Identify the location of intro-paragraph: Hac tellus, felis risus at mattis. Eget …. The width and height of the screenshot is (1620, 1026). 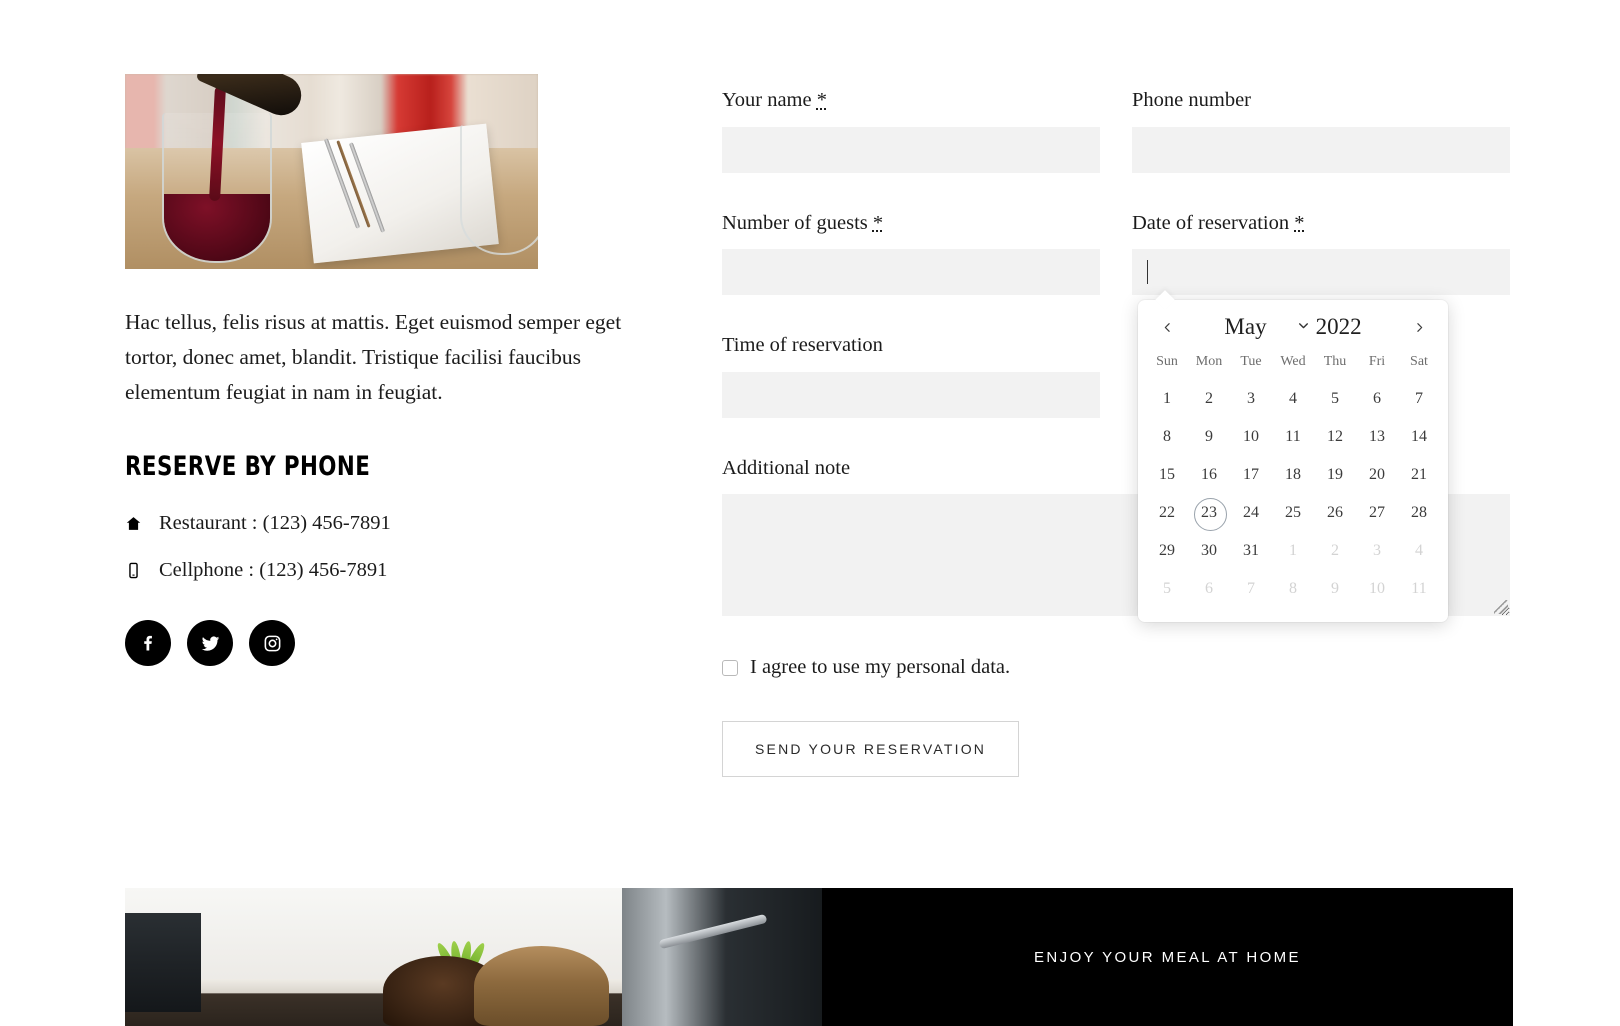
(373, 357).